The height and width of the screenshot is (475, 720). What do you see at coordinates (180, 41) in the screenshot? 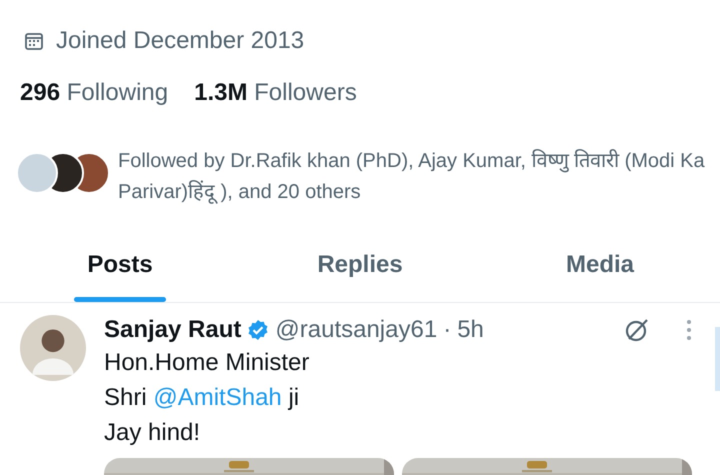
I see `joined-date: Joined December 2013` at bounding box center [180, 41].